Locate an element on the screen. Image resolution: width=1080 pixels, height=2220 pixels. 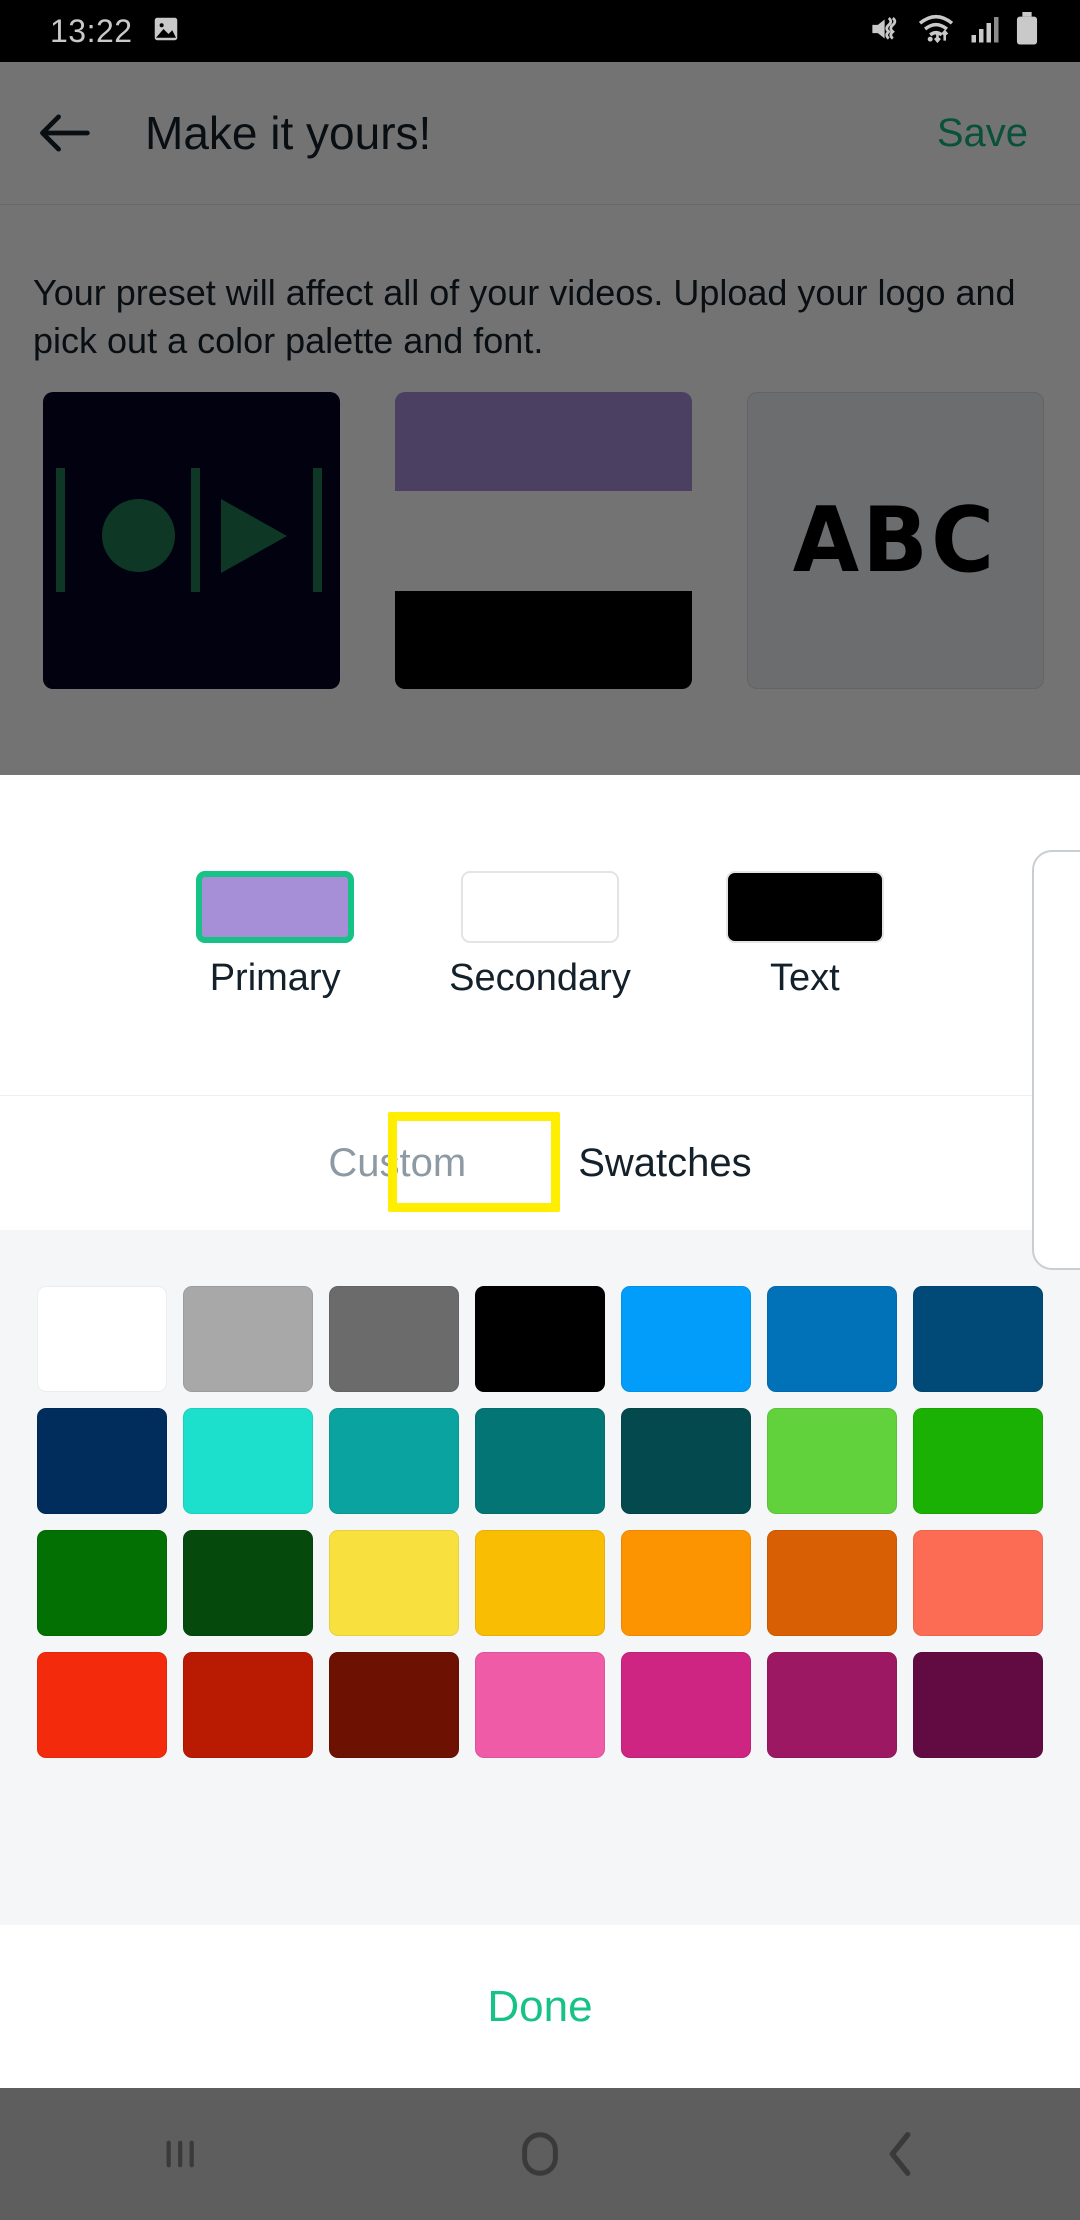
swatch-r3-c6 is located at coordinates (832, 1583).